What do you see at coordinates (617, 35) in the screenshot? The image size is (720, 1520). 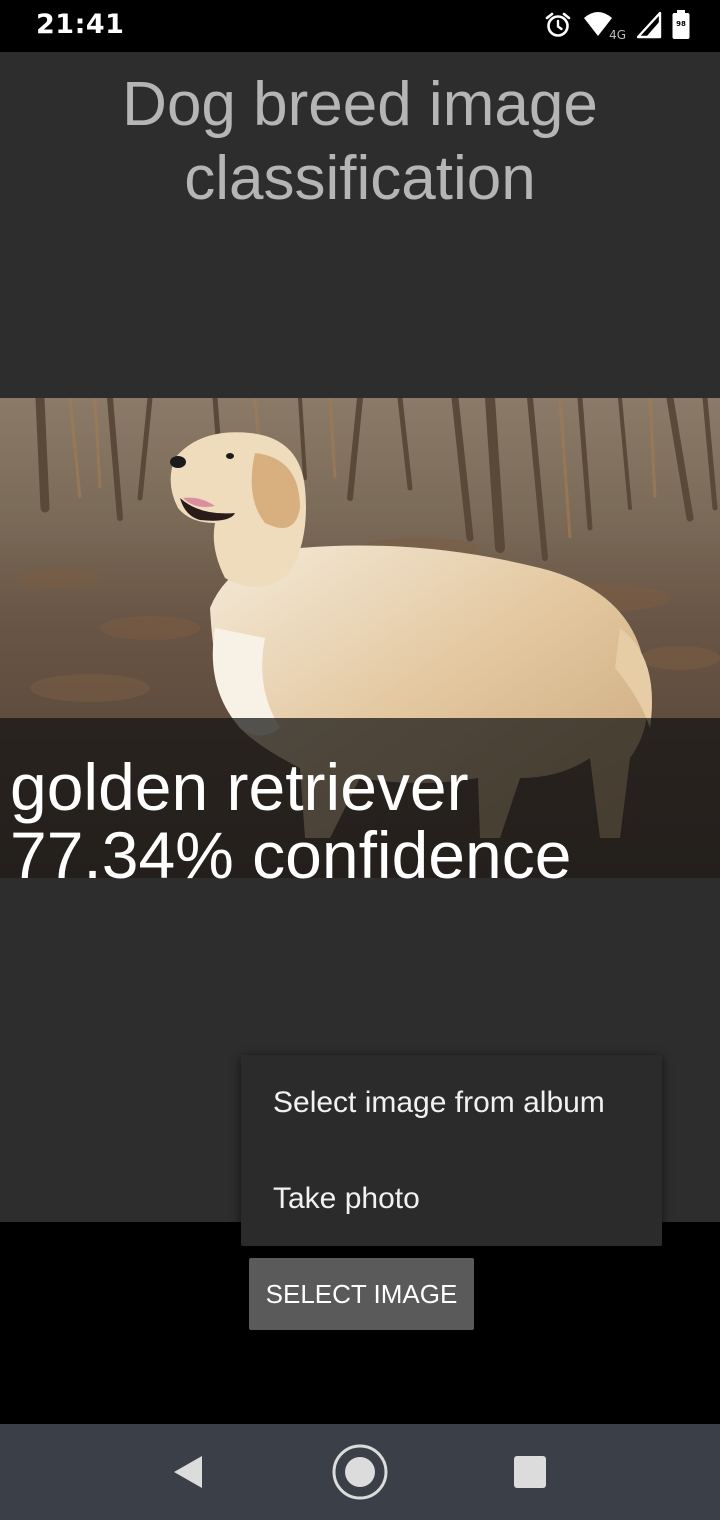 I see `network-type-label: 4G` at bounding box center [617, 35].